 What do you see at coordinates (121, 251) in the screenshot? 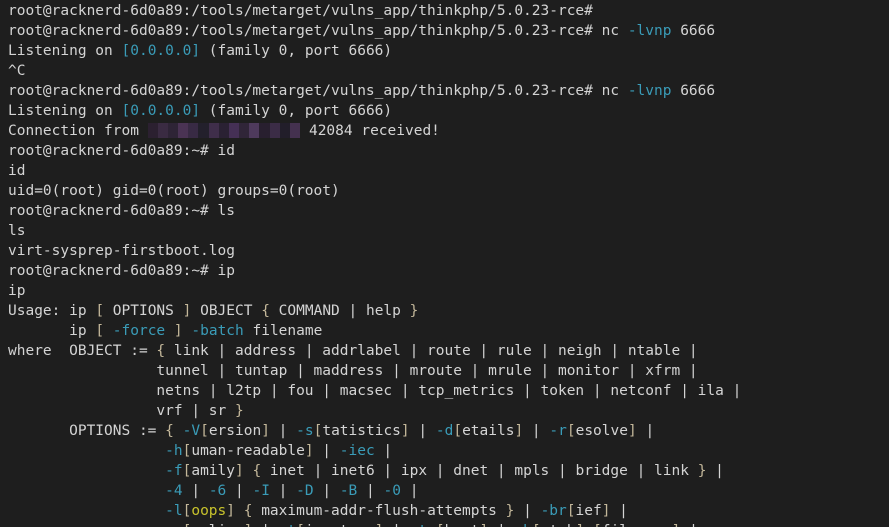
I see `line-ls-output-token-0: virt-sysprep-firstboot.log` at bounding box center [121, 251].